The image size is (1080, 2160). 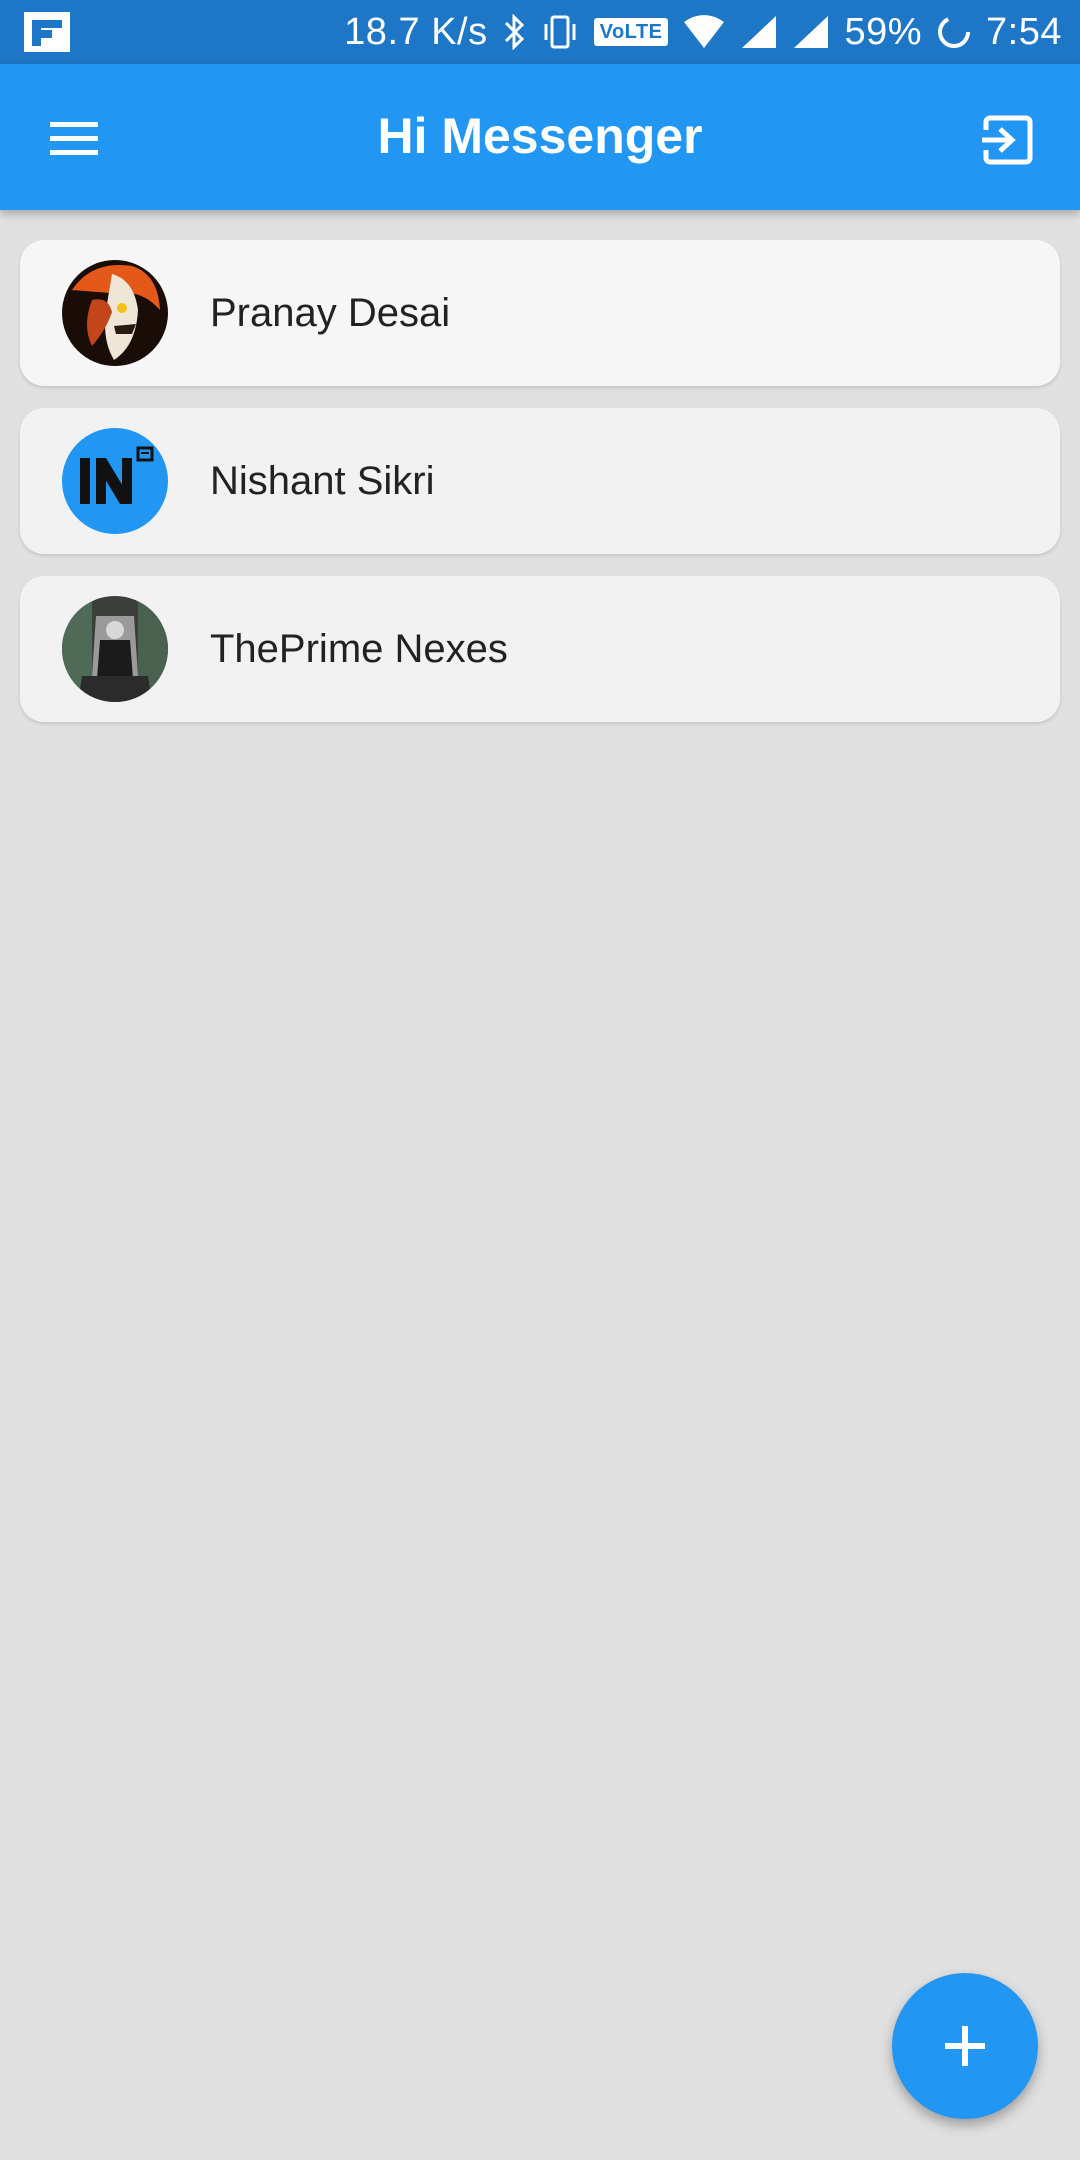 What do you see at coordinates (1024, 31) in the screenshot?
I see `clock: 7:54` at bounding box center [1024, 31].